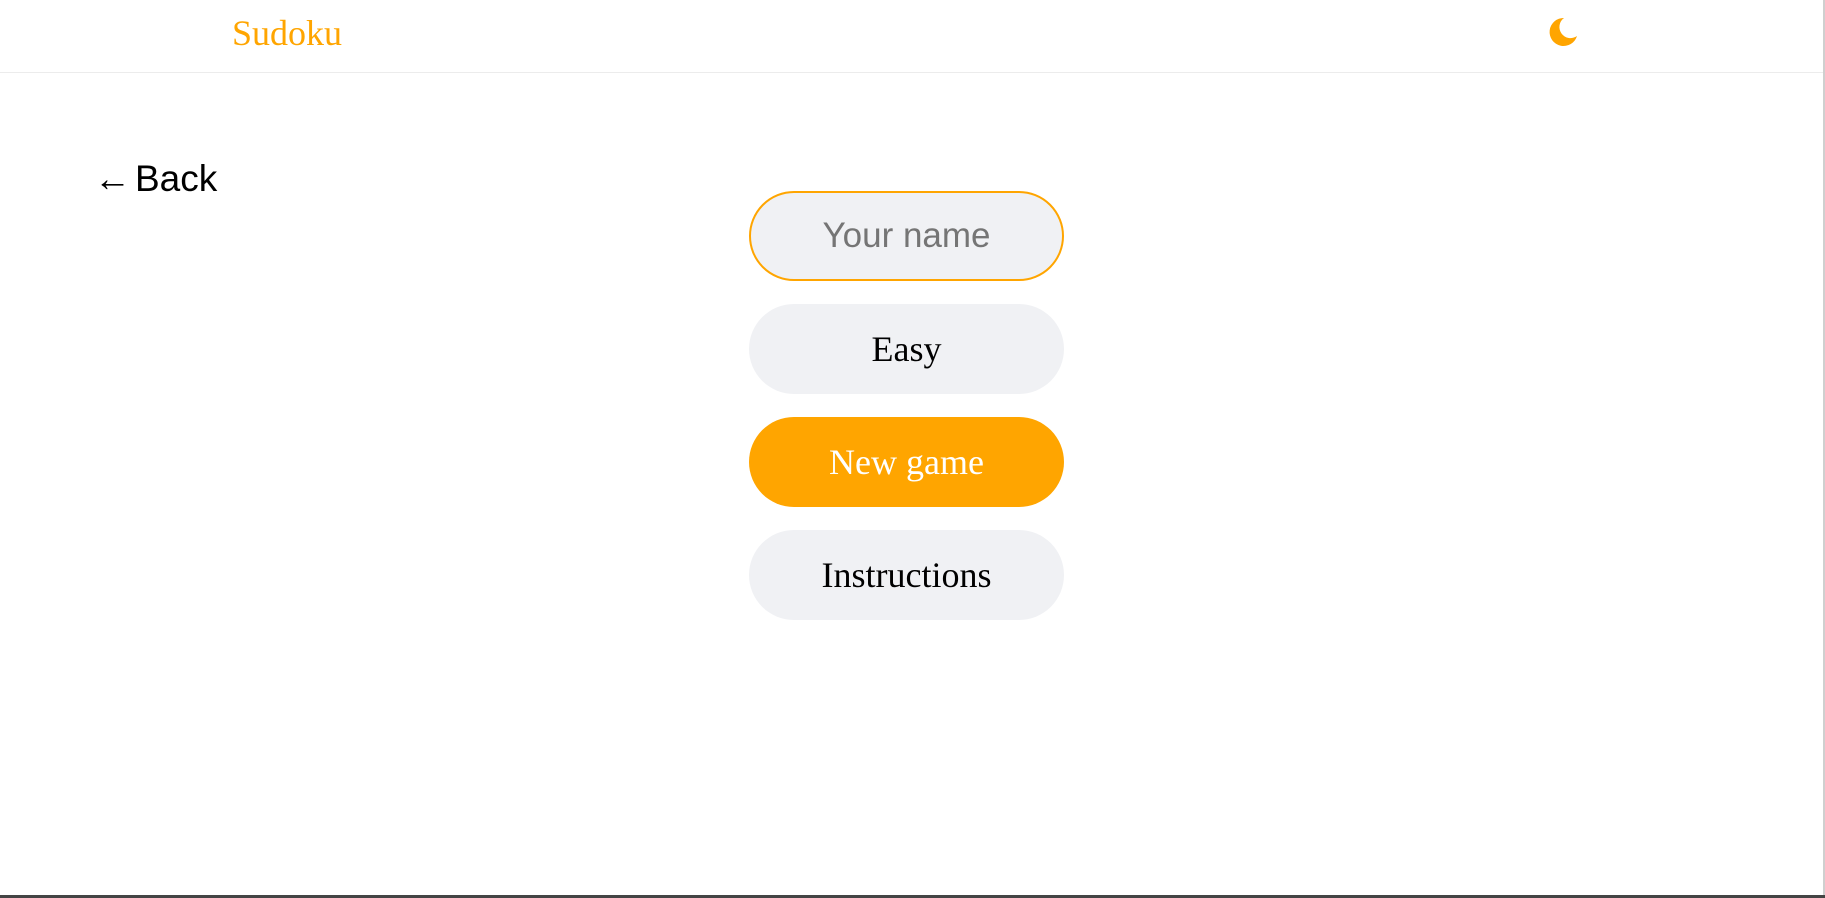  I want to click on moon-icon, so click(1563, 31).